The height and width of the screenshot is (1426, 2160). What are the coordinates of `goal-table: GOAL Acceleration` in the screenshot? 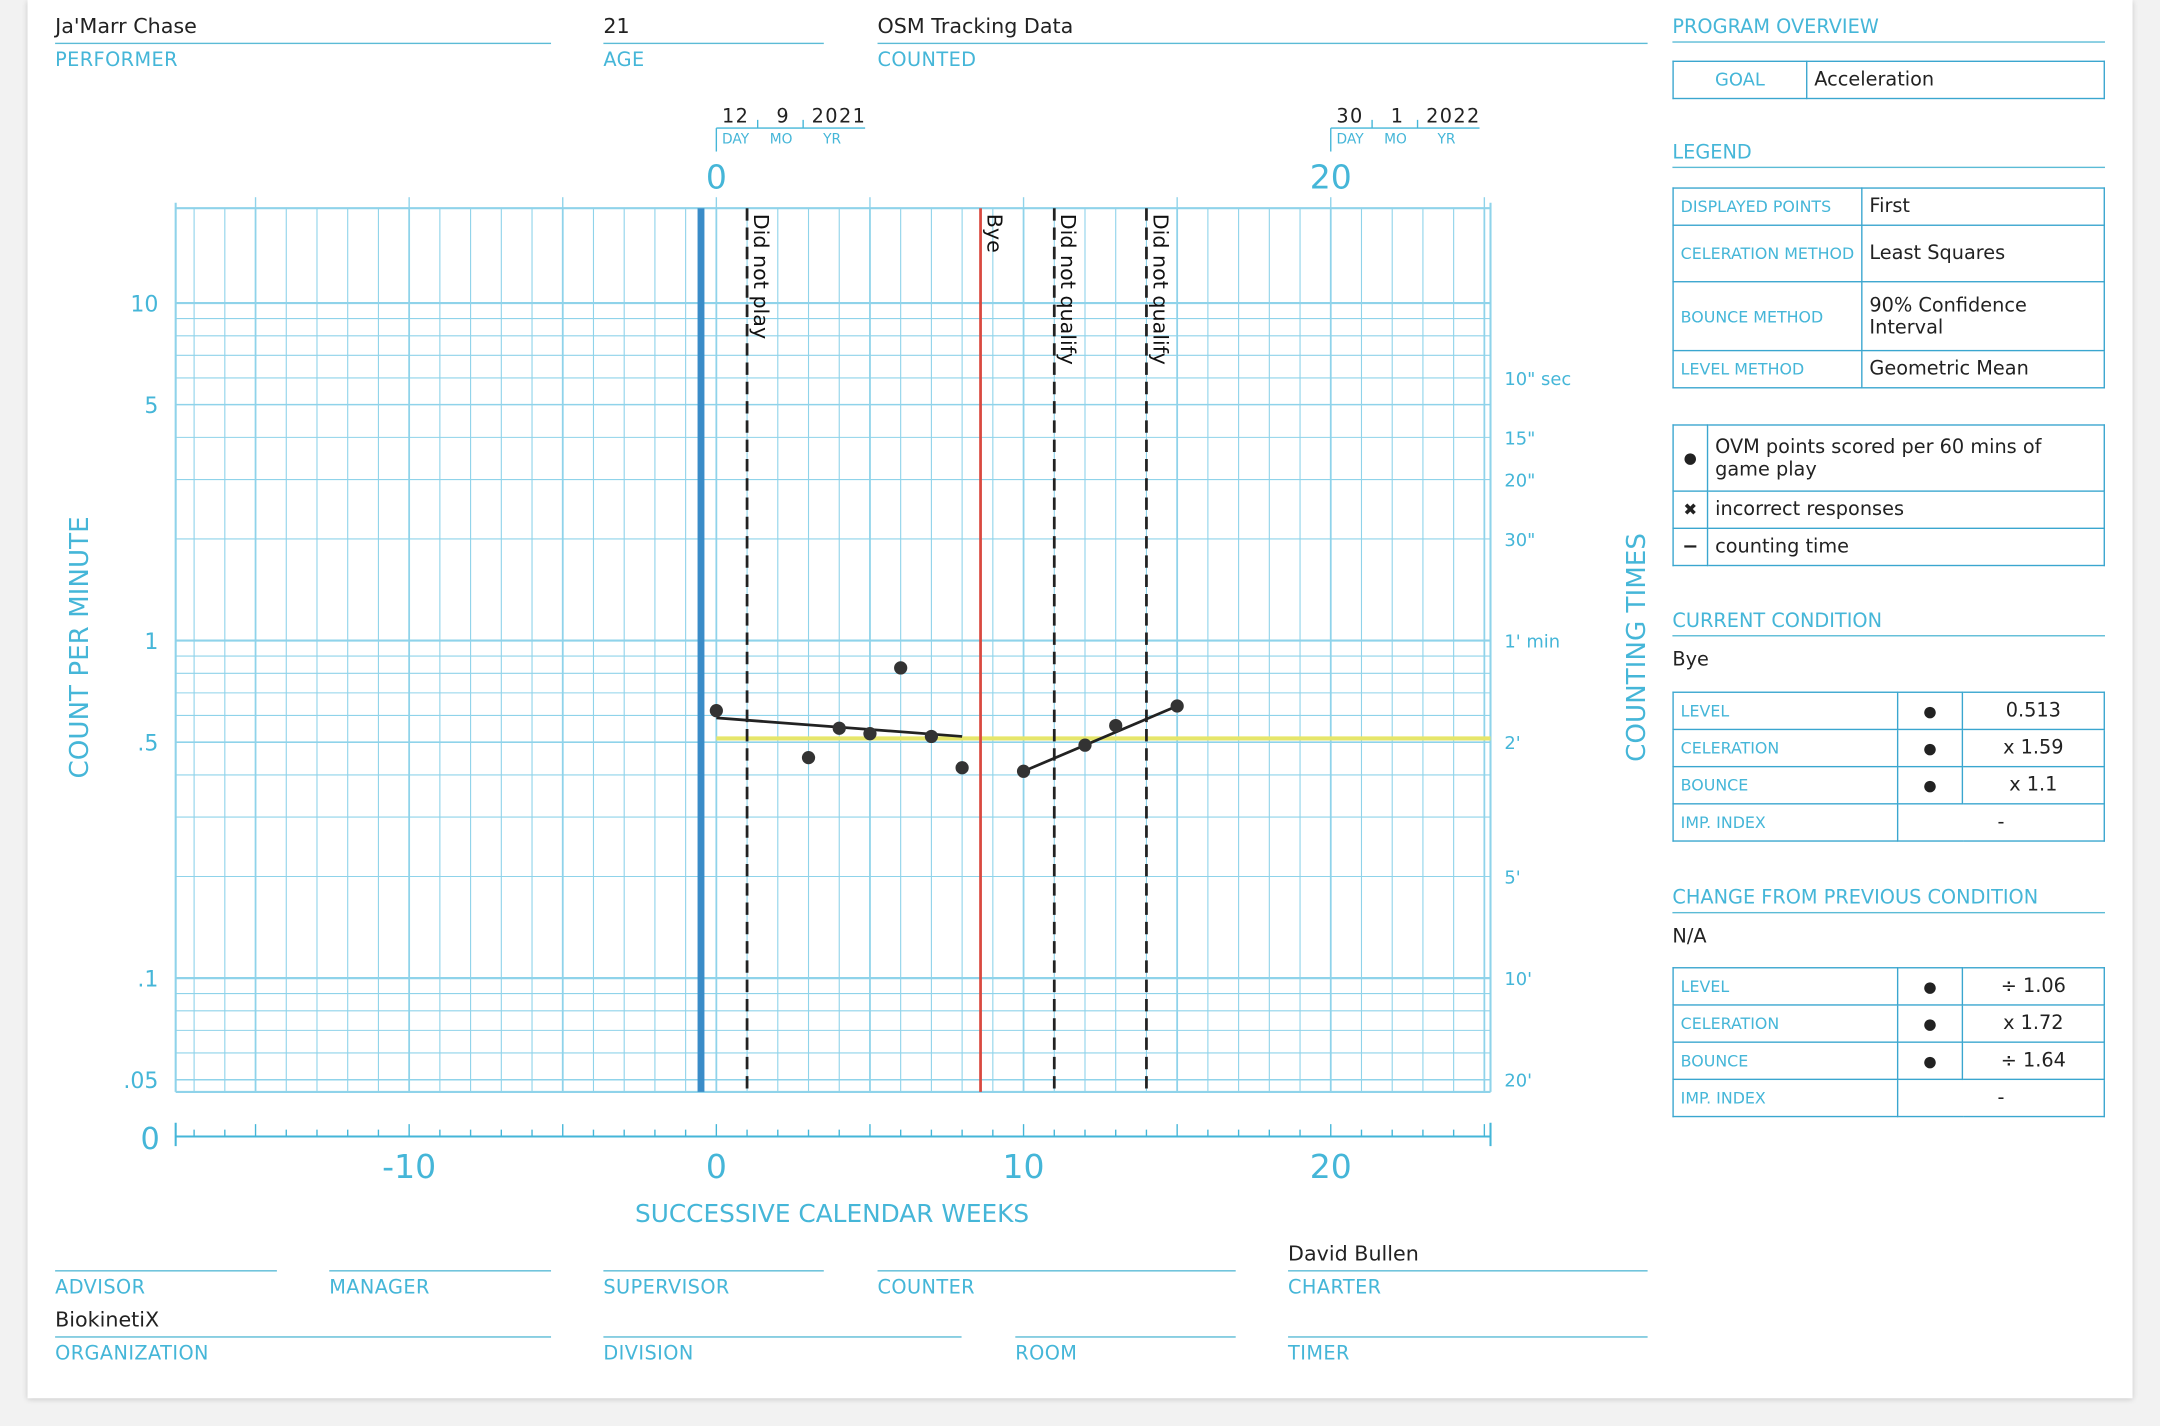 It's located at (1888, 80).